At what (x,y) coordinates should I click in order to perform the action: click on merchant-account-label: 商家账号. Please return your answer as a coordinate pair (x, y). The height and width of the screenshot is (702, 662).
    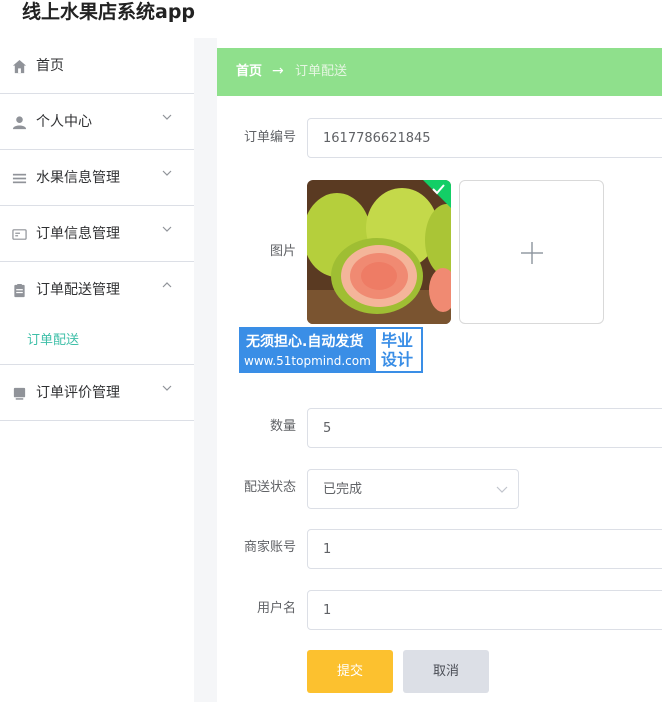
    Looking at the image, I should click on (269, 547).